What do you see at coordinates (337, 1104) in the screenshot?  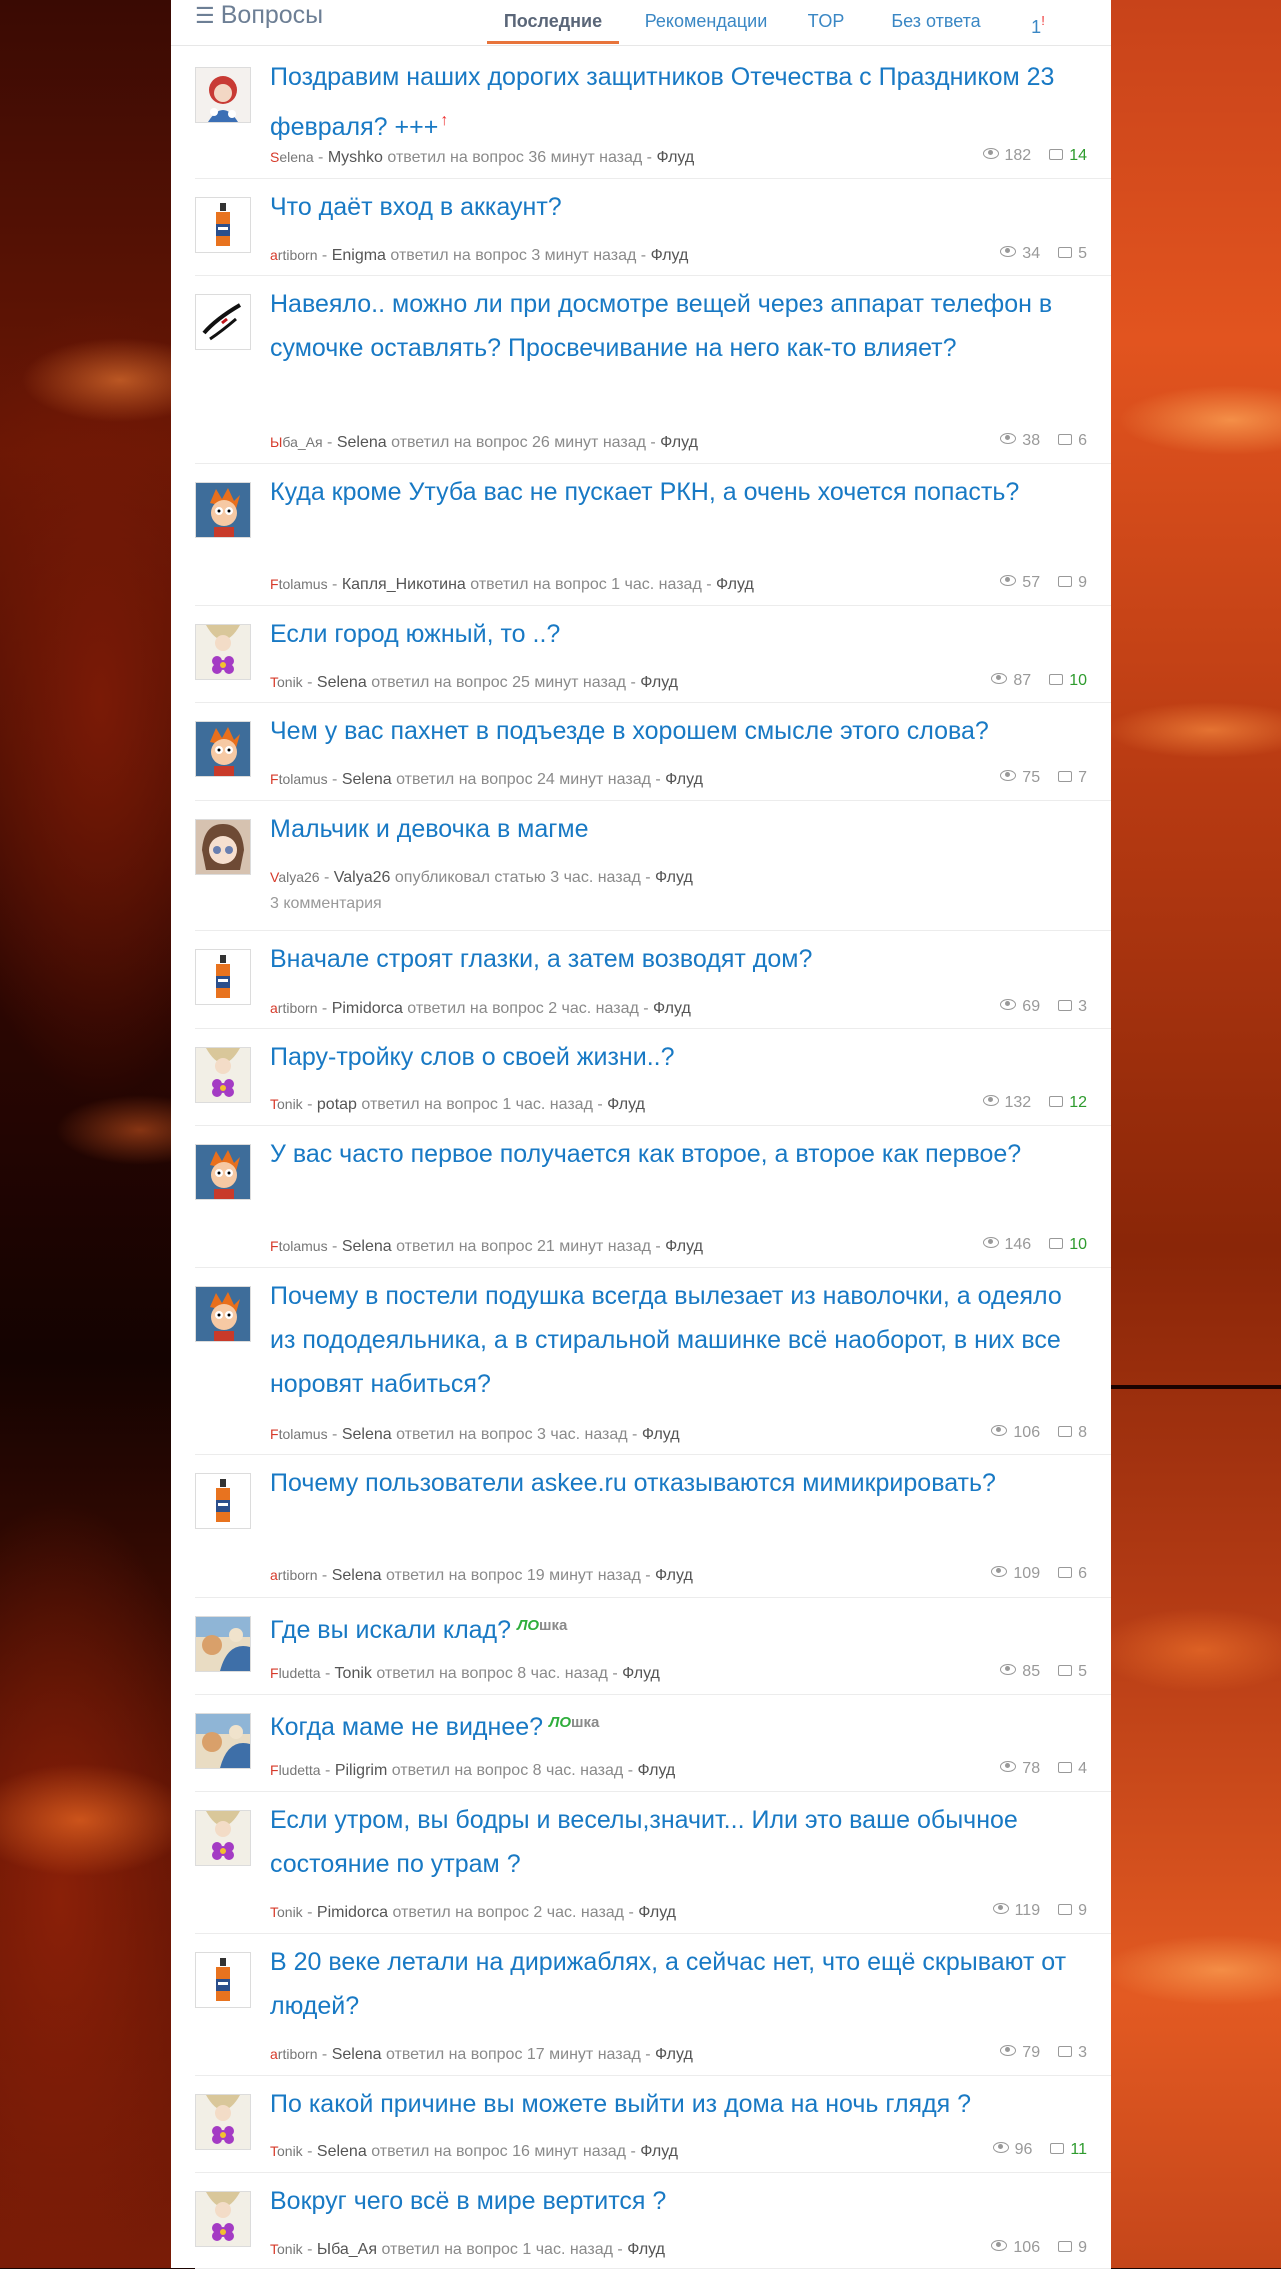 I see `last-user: potap` at bounding box center [337, 1104].